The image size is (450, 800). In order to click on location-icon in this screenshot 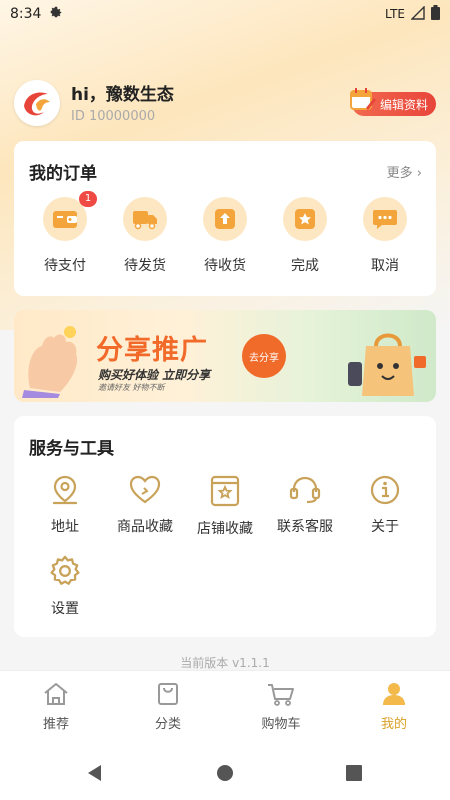, I will do `click(65, 490)`.